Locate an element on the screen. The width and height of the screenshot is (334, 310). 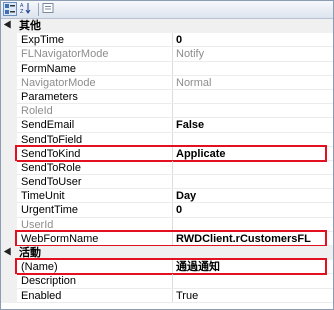
property-row: SendEmail False is located at coordinates (167, 125).